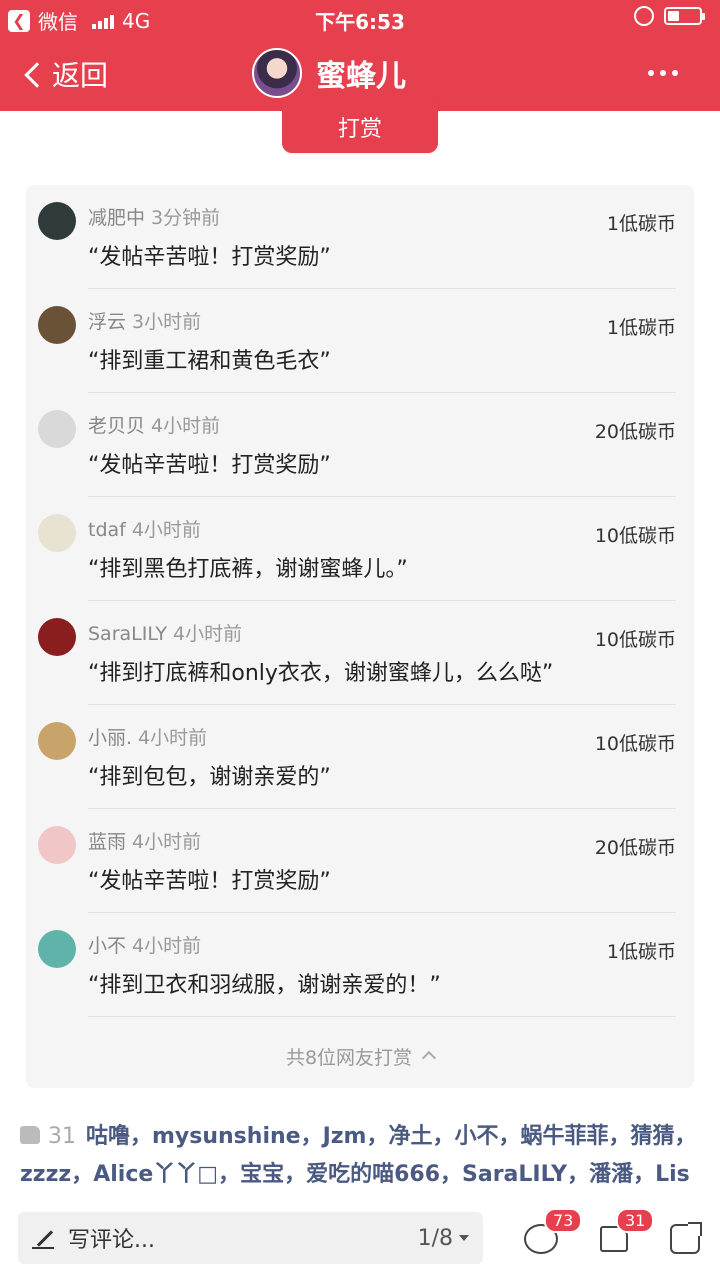  I want to click on more-icon, so click(663, 73).